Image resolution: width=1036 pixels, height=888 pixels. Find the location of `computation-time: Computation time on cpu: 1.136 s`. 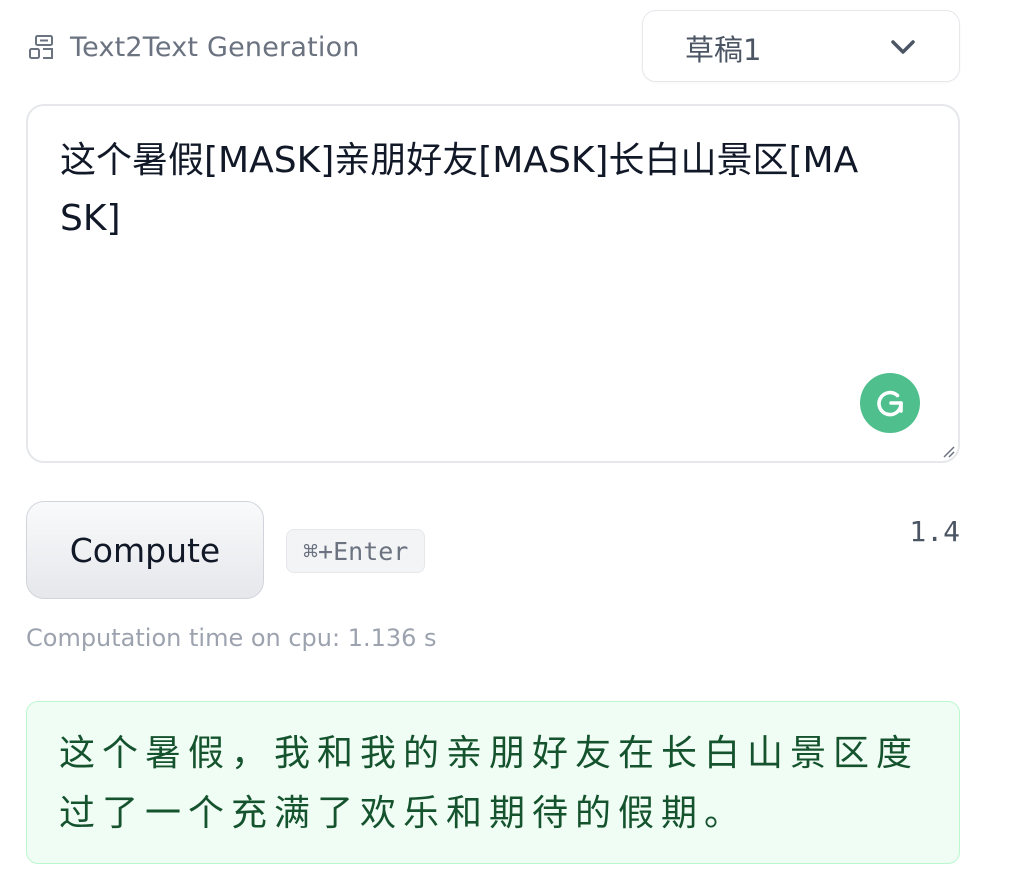

computation-time: Computation time on cpu: 1.136 s is located at coordinates (231, 638).